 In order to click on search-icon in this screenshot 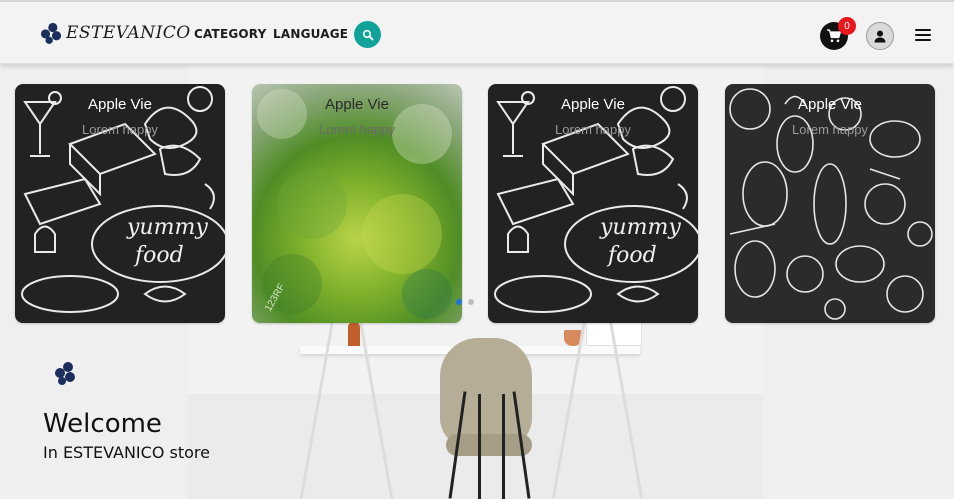, I will do `click(367, 34)`.